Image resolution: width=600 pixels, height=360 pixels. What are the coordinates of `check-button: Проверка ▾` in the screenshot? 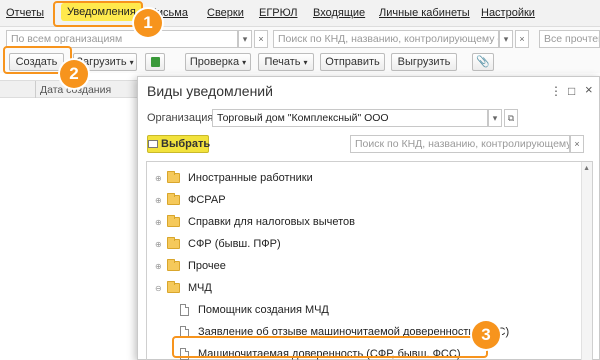 It's located at (218, 62).